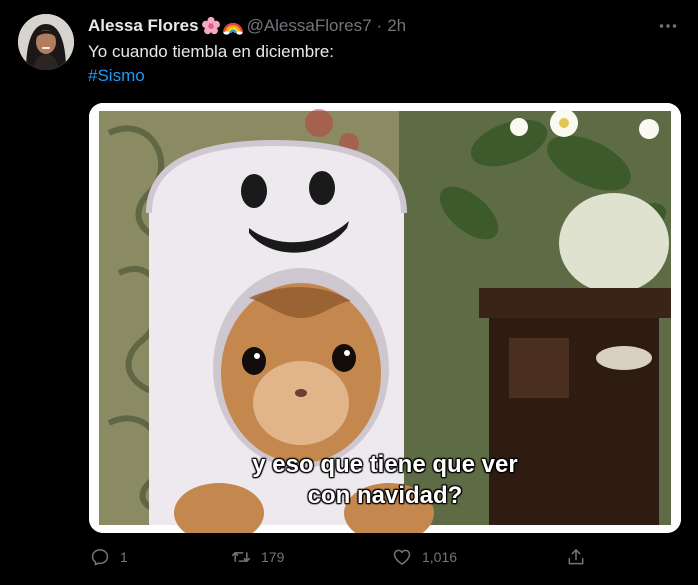  What do you see at coordinates (309, 26) in the screenshot?
I see `author-handle: @AlessaFlores7` at bounding box center [309, 26].